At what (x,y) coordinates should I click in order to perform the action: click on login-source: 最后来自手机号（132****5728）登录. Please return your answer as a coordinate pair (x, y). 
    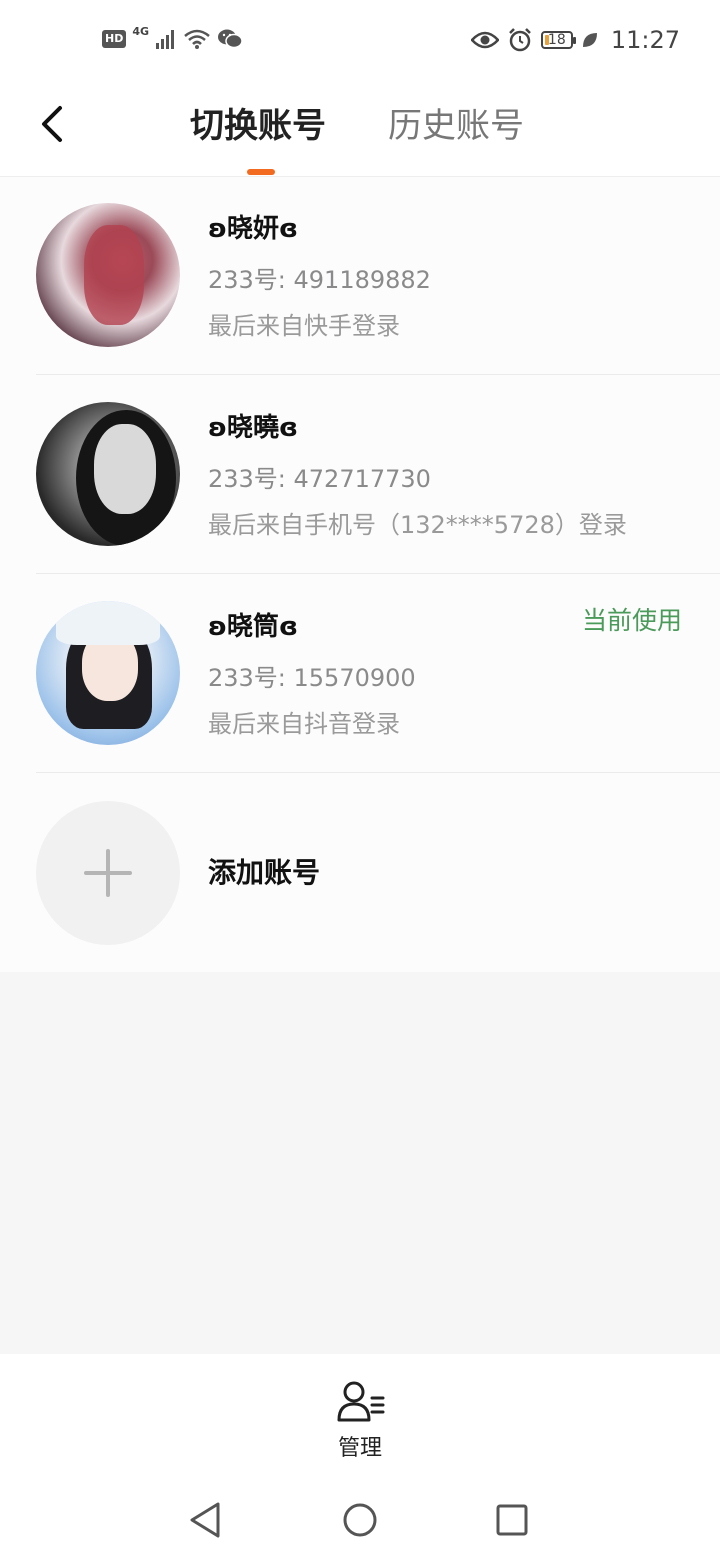
    Looking at the image, I should click on (417, 525).